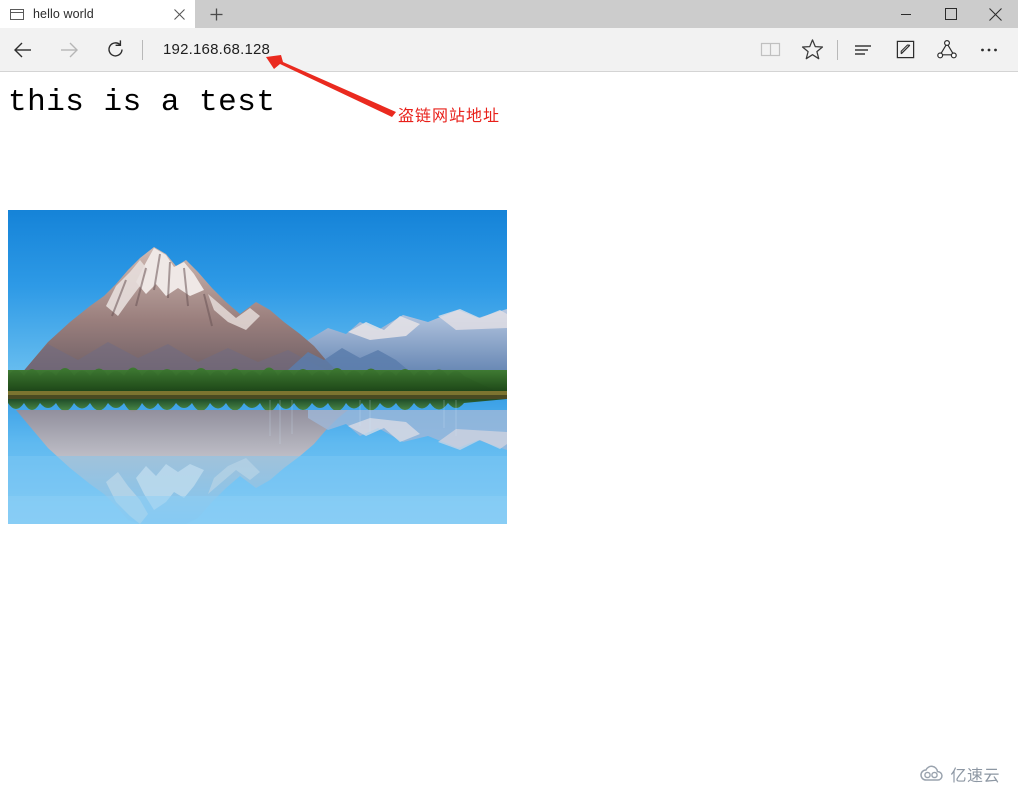 Image resolution: width=1018 pixels, height=796 pixels. Describe the element at coordinates (97, 14) in the screenshot. I see `browser-tab: hello world` at that location.